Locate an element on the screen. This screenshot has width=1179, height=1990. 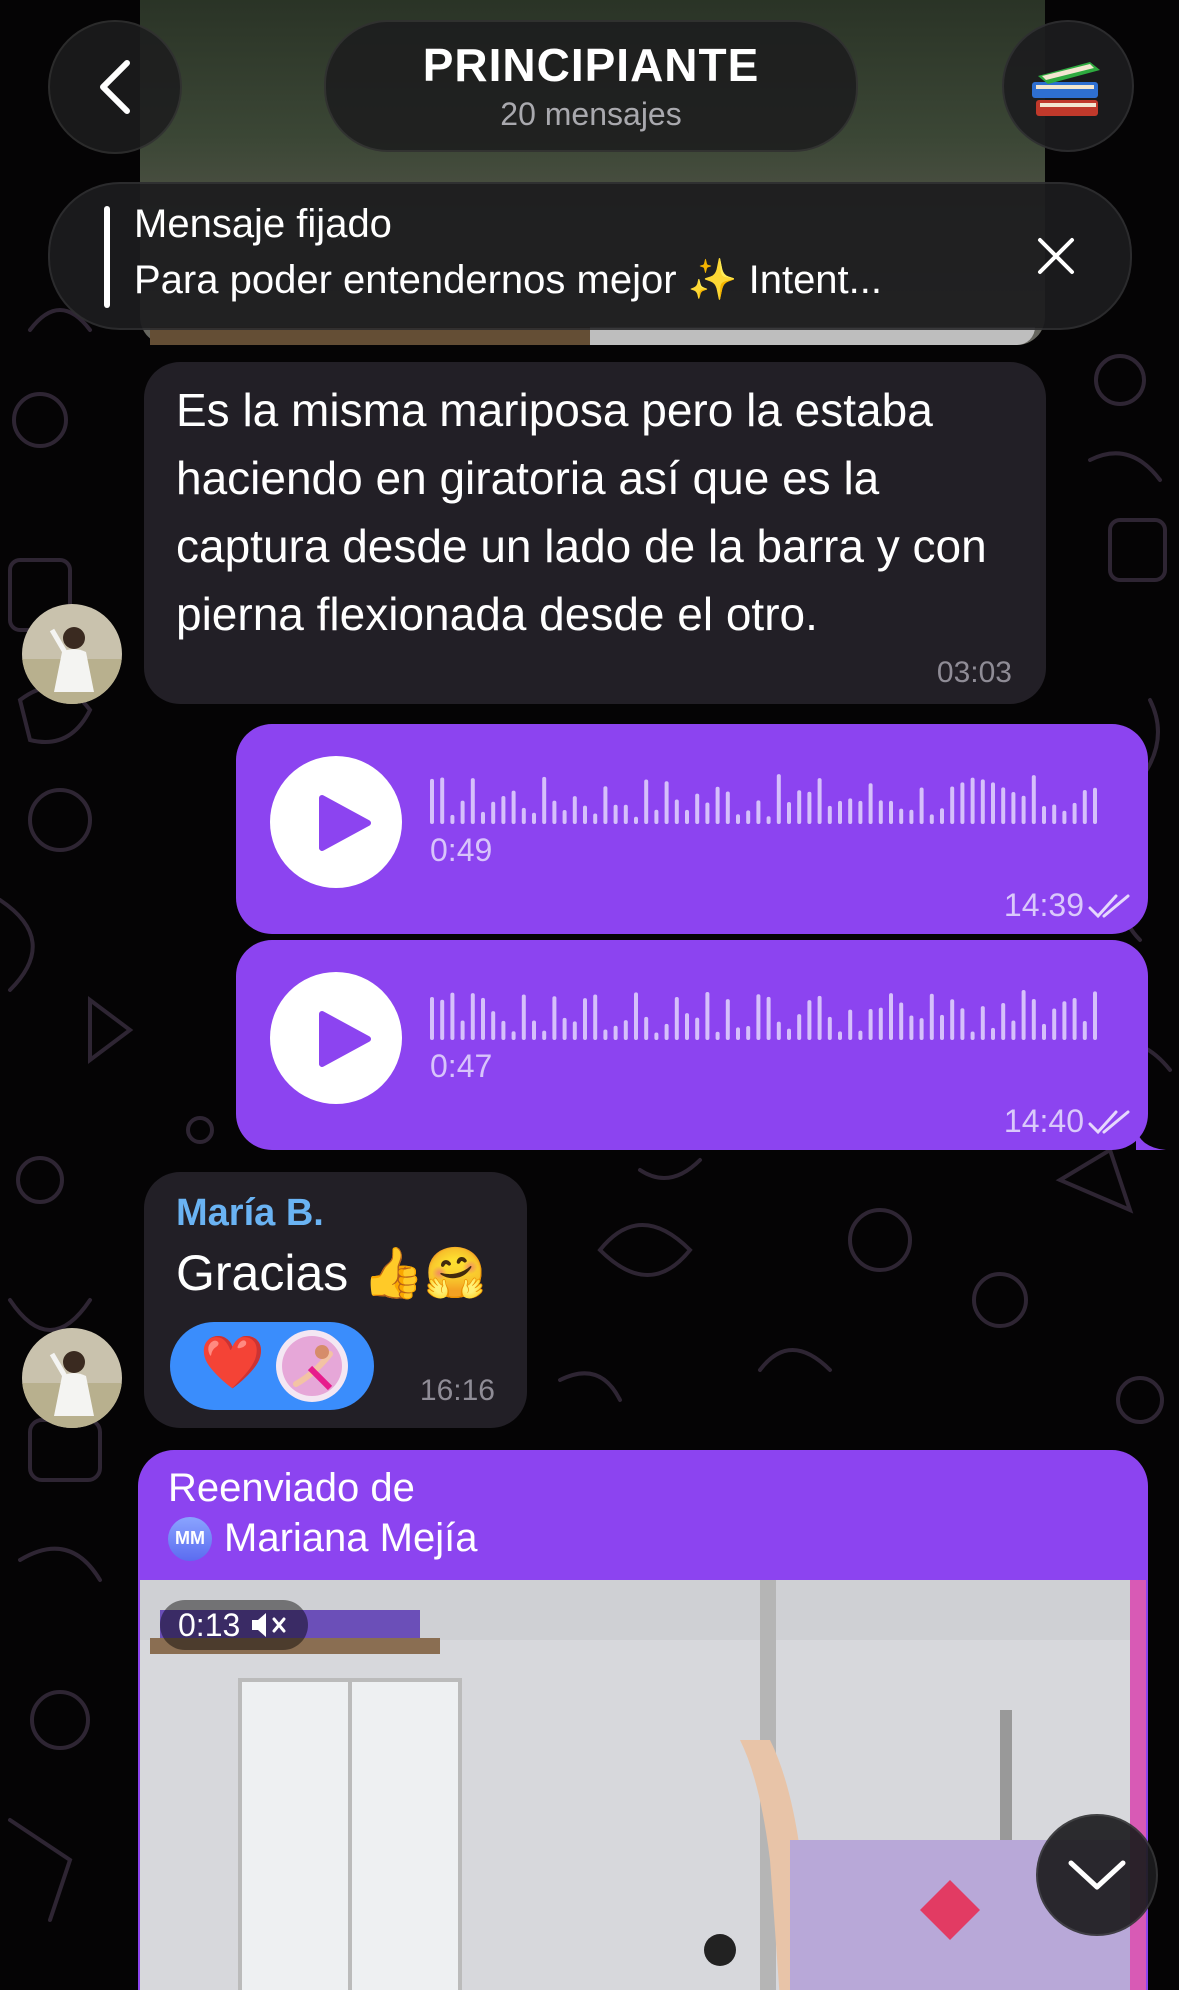
voice-duration: 0:47 is located at coordinates (461, 1066).